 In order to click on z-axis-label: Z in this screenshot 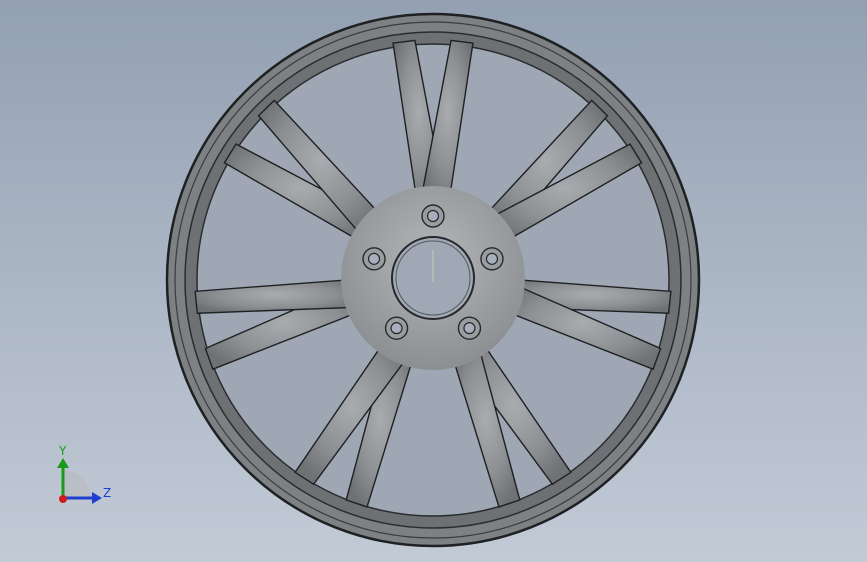, I will do `click(107, 493)`.